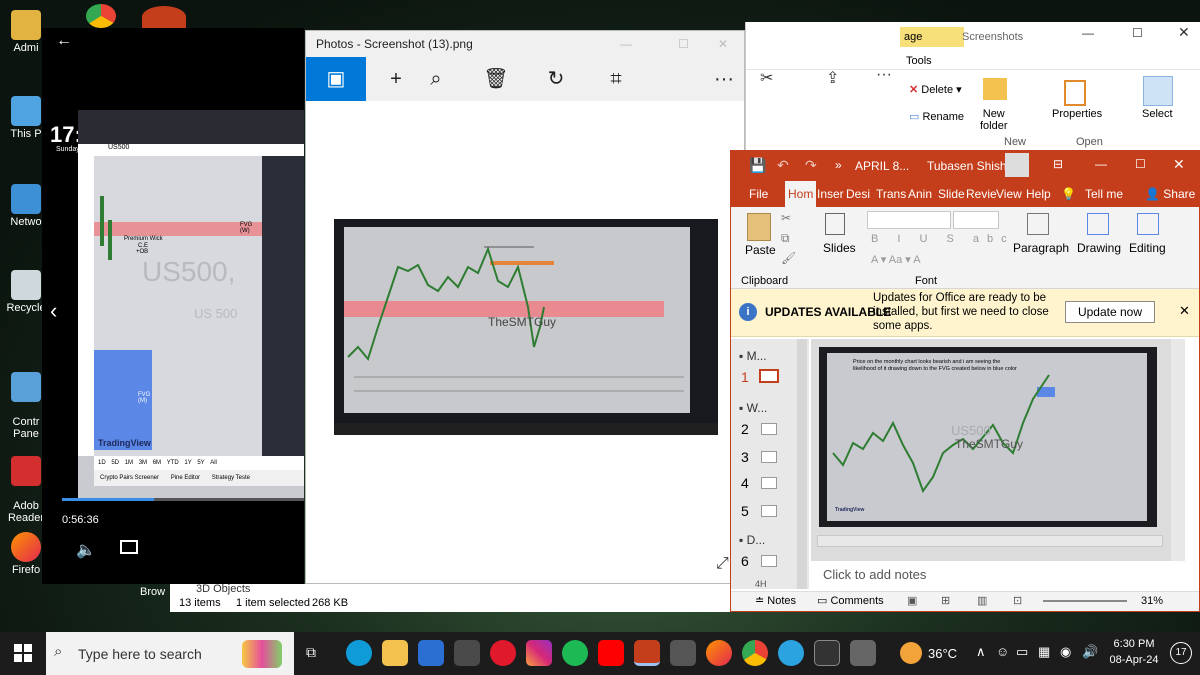 This screenshot has width=1200, height=675. What do you see at coordinates (1041, 248) in the screenshot?
I see `paragraph-button: Paragraph` at bounding box center [1041, 248].